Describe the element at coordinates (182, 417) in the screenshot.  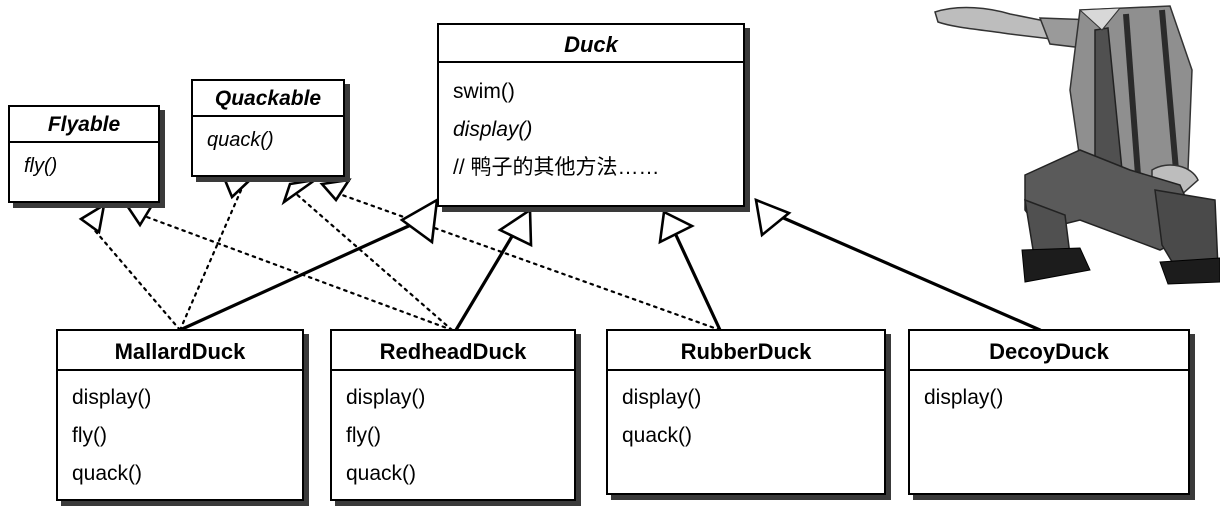
I see `mallard-duck-class-box: MallardDuck display() fly() quack()` at that location.